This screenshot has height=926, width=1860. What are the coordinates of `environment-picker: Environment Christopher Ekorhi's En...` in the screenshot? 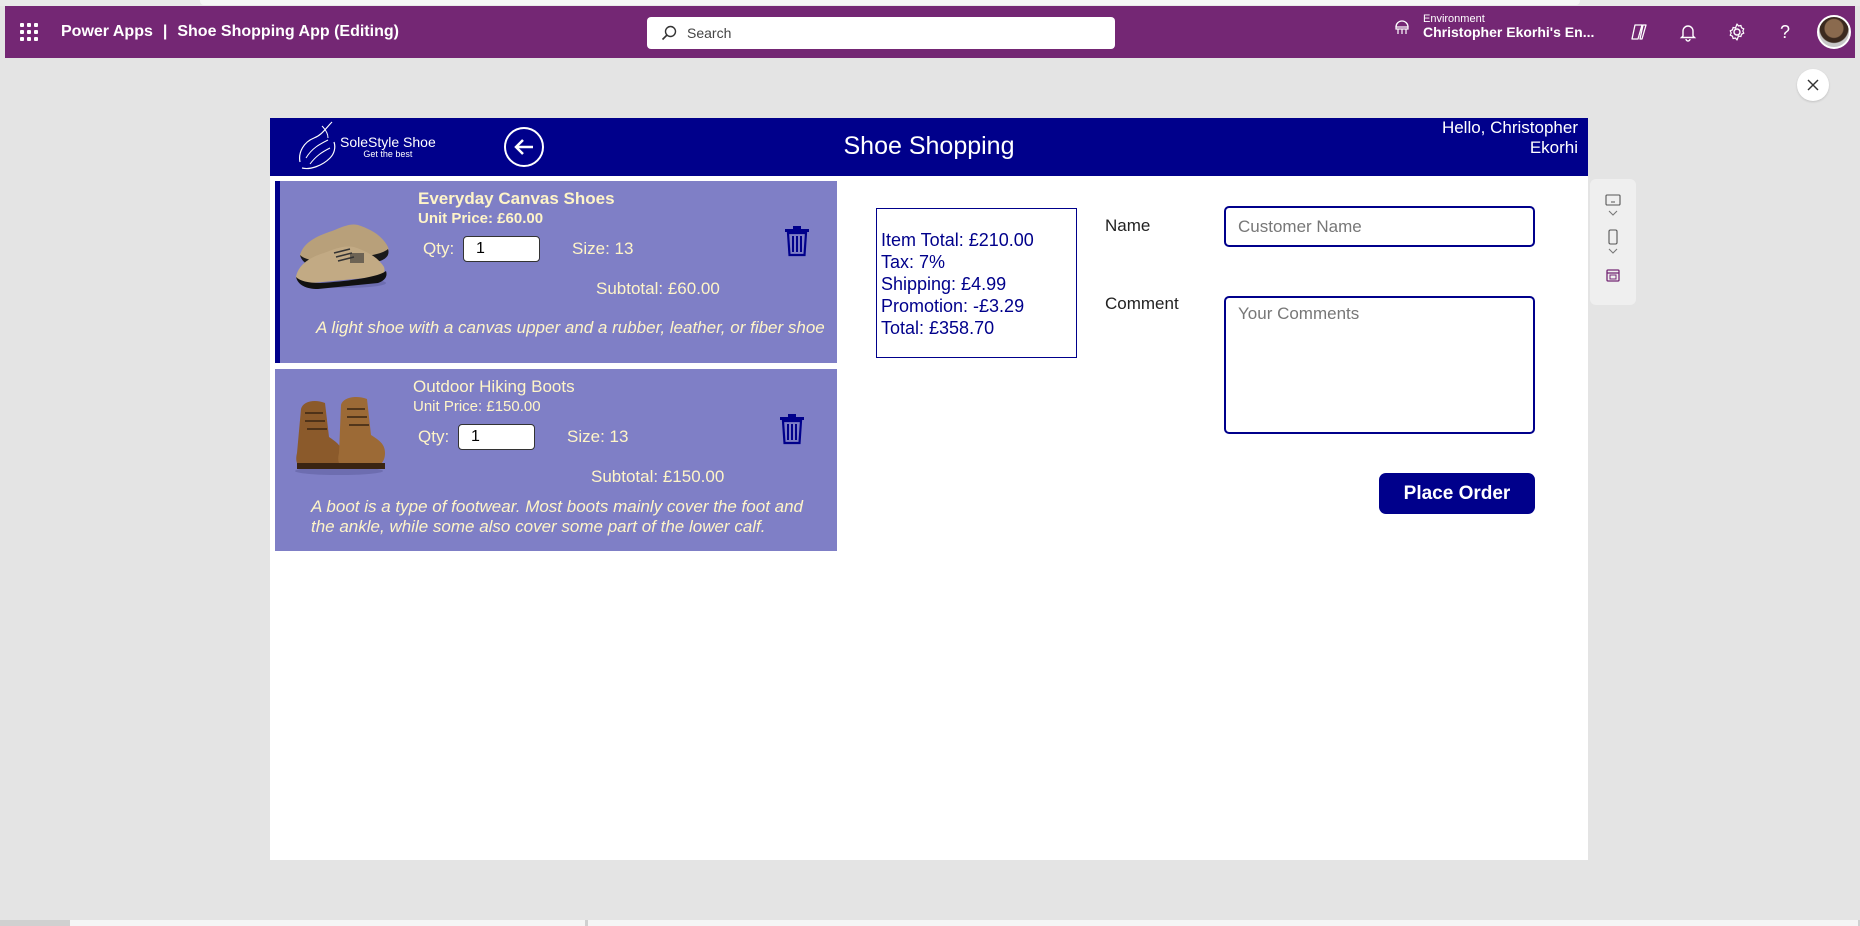 It's located at (1493, 26).